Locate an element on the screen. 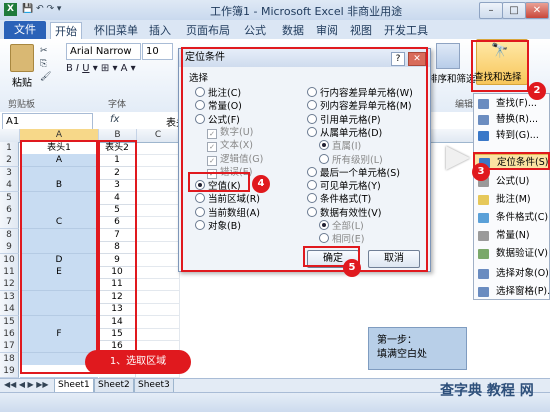 The image size is (550, 412). font-size-combo: 10 is located at coordinates (157, 51).